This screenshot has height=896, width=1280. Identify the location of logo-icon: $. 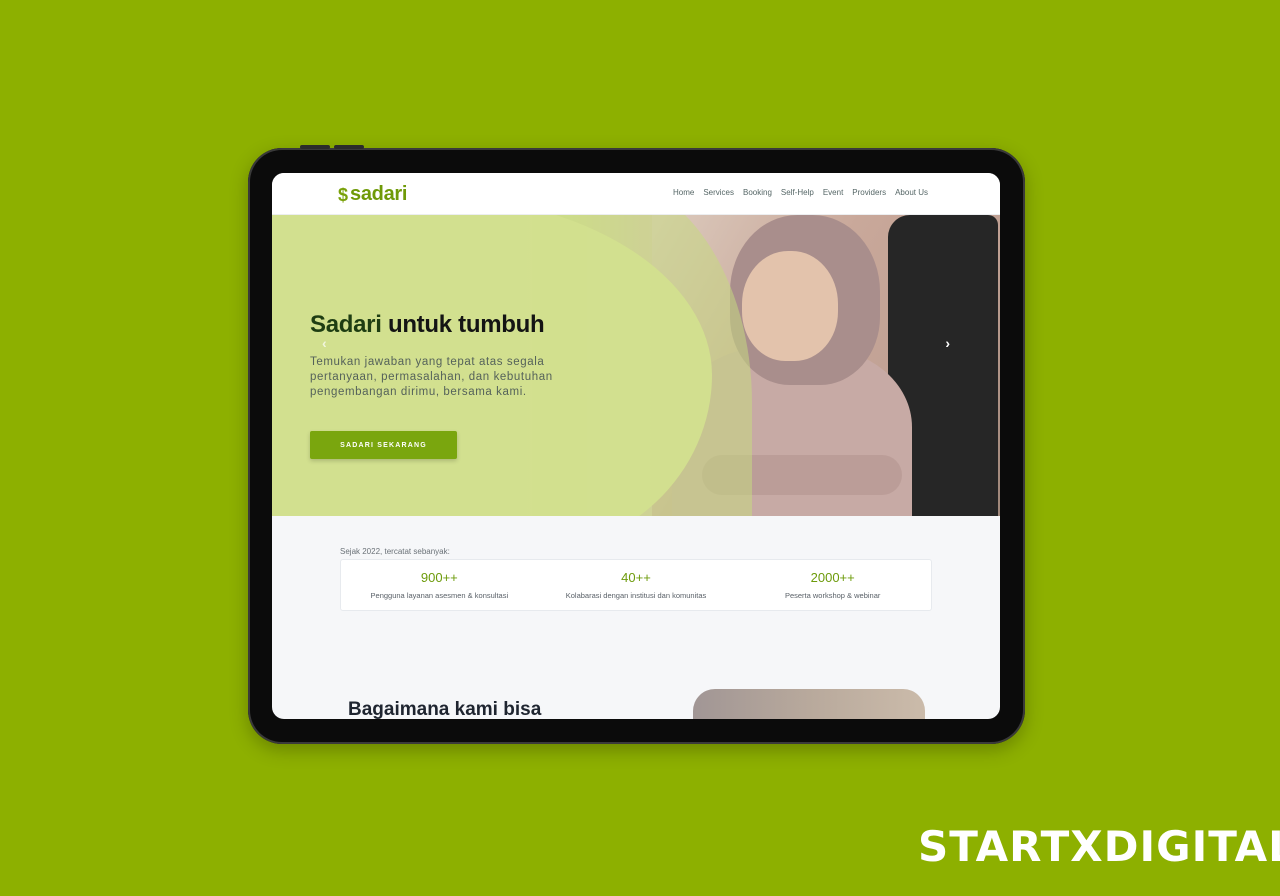
(343, 194).